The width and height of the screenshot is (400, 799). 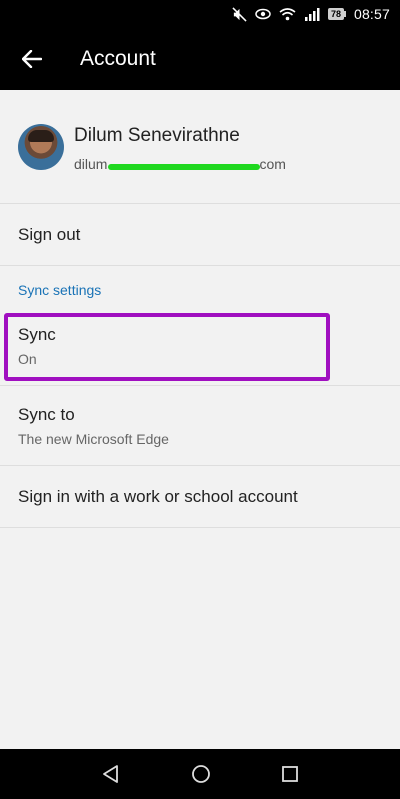 I want to click on home-circle-icon, so click(x=201, y=774).